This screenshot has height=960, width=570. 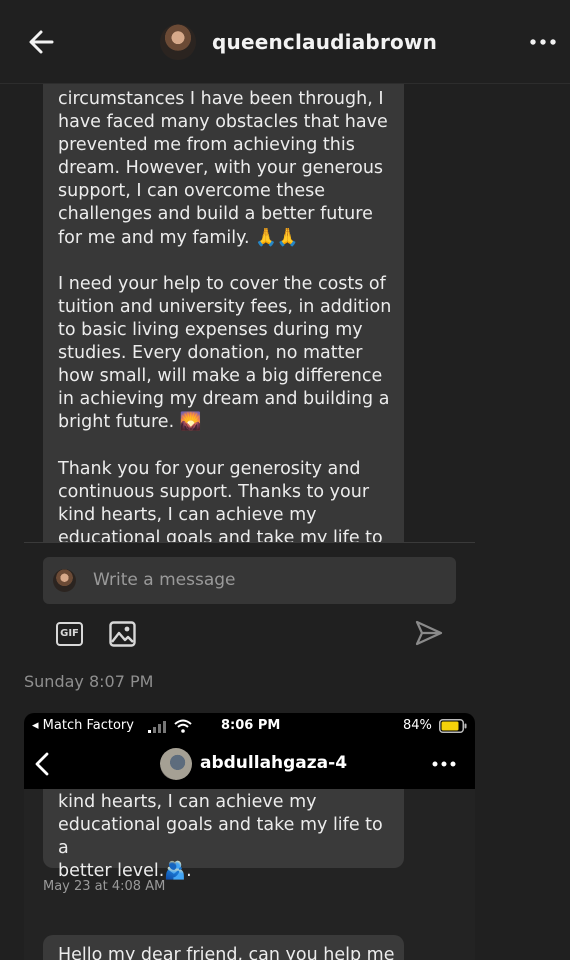 I want to click on composer-avatar, so click(x=64, y=580).